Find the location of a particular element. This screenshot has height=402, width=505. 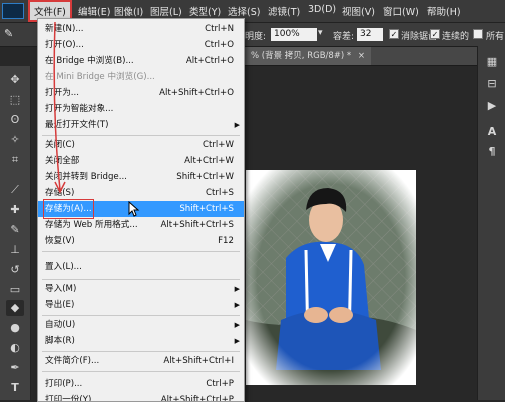

eyedropper-tool-icon: ⟋ is located at coordinates (15, 190).